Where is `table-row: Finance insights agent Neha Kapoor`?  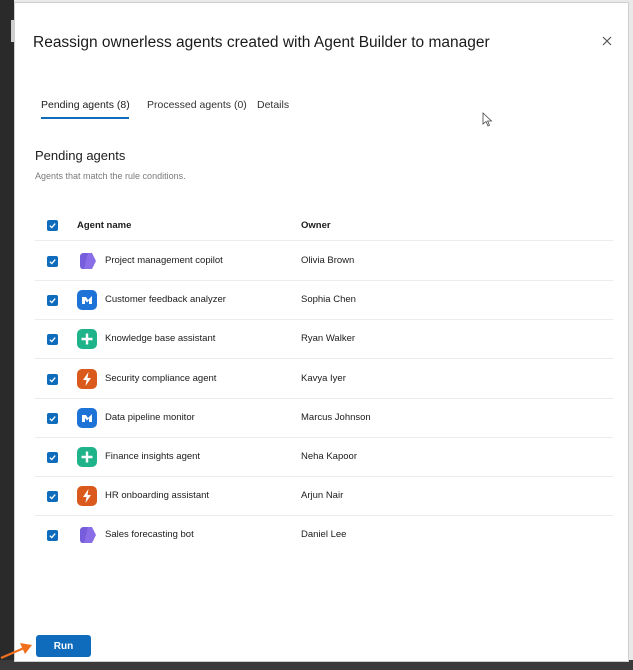 table-row: Finance insights agent Neha Kapoor is located at coordinates (322, 457).